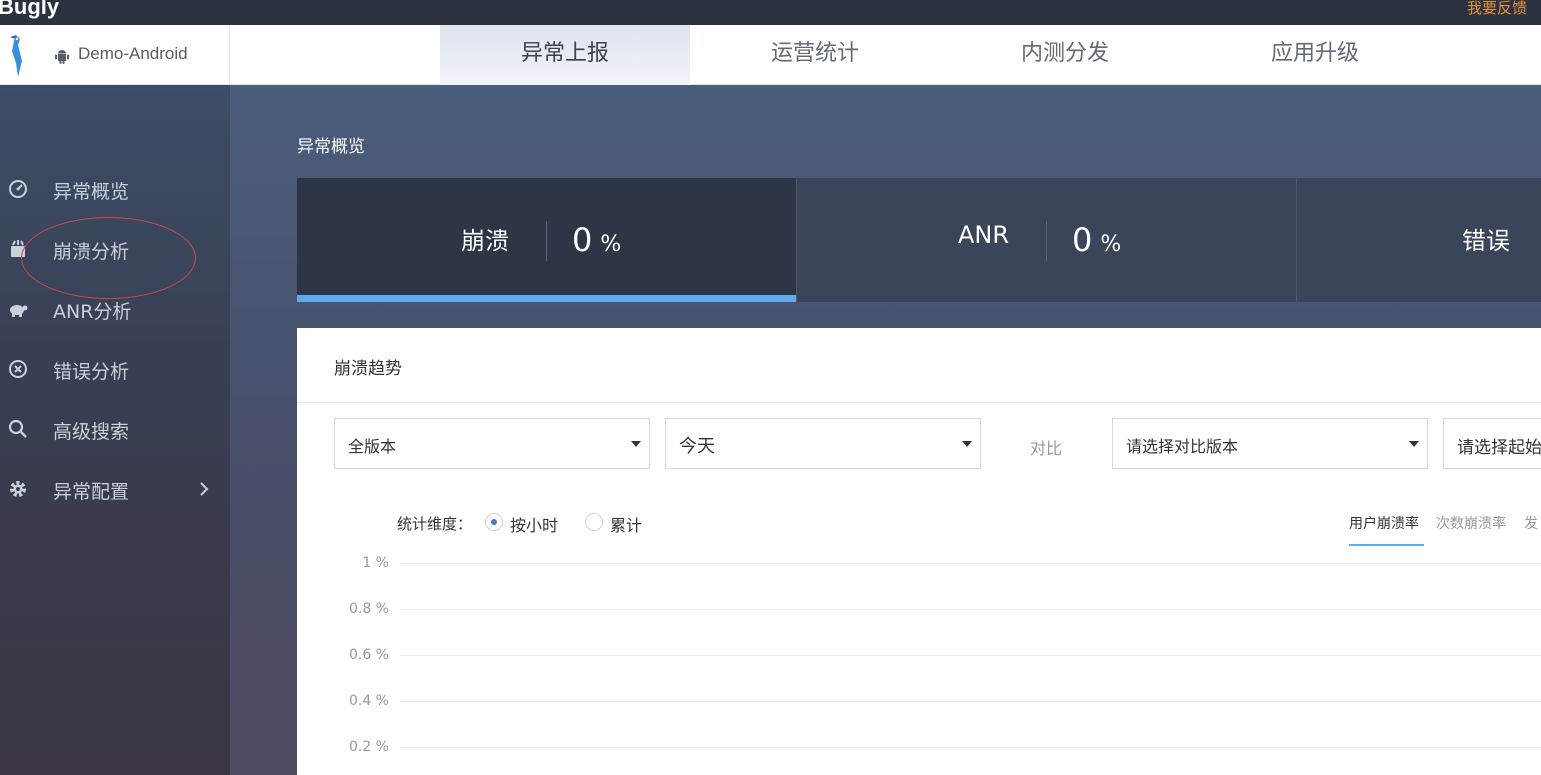  I want to click on date-select: 今天, so click(823, 443).